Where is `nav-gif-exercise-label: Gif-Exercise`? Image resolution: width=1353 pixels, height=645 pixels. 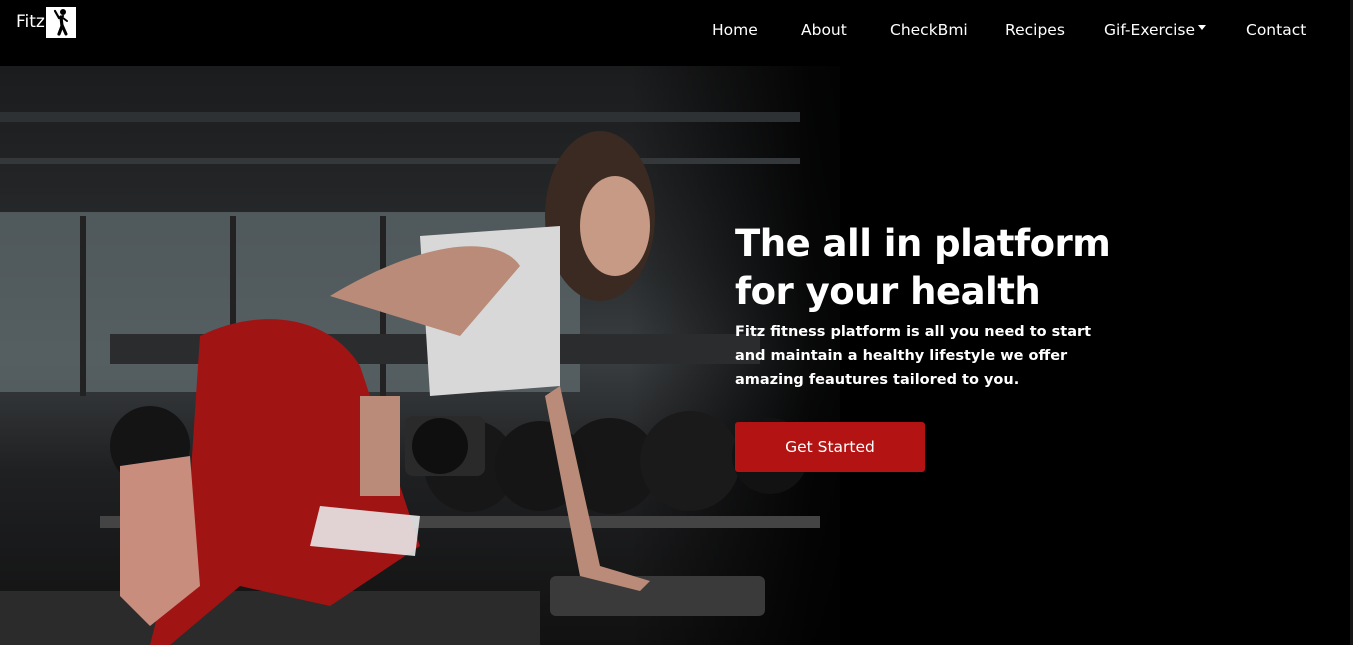
nav-gif-exercise-label: Gif-Exercise is located at coordinates (1150, 30).